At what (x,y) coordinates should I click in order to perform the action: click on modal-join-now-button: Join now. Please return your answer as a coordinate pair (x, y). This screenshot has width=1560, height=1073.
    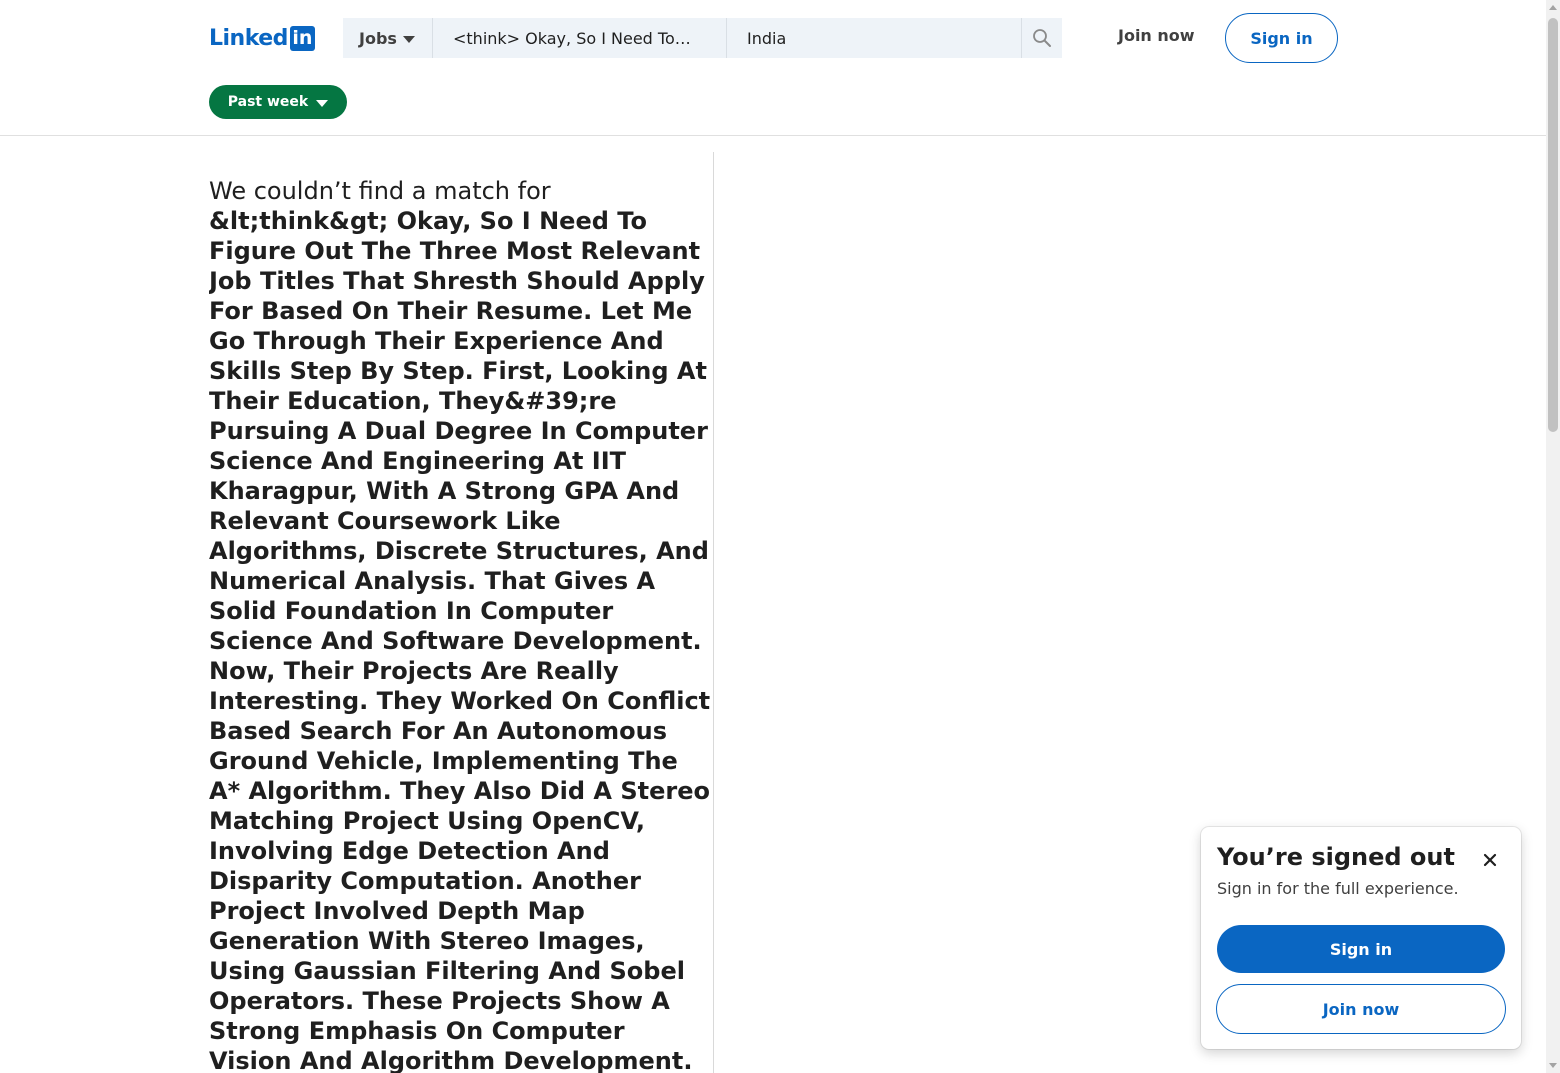
    Looking at the image, I should click on (1361, 1009).